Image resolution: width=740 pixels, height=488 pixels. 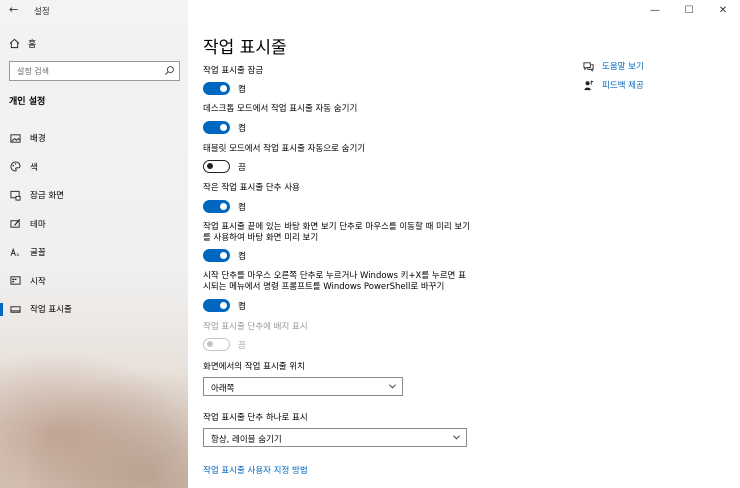 I want to click on svg-text: a, so click(x=17, y=255).